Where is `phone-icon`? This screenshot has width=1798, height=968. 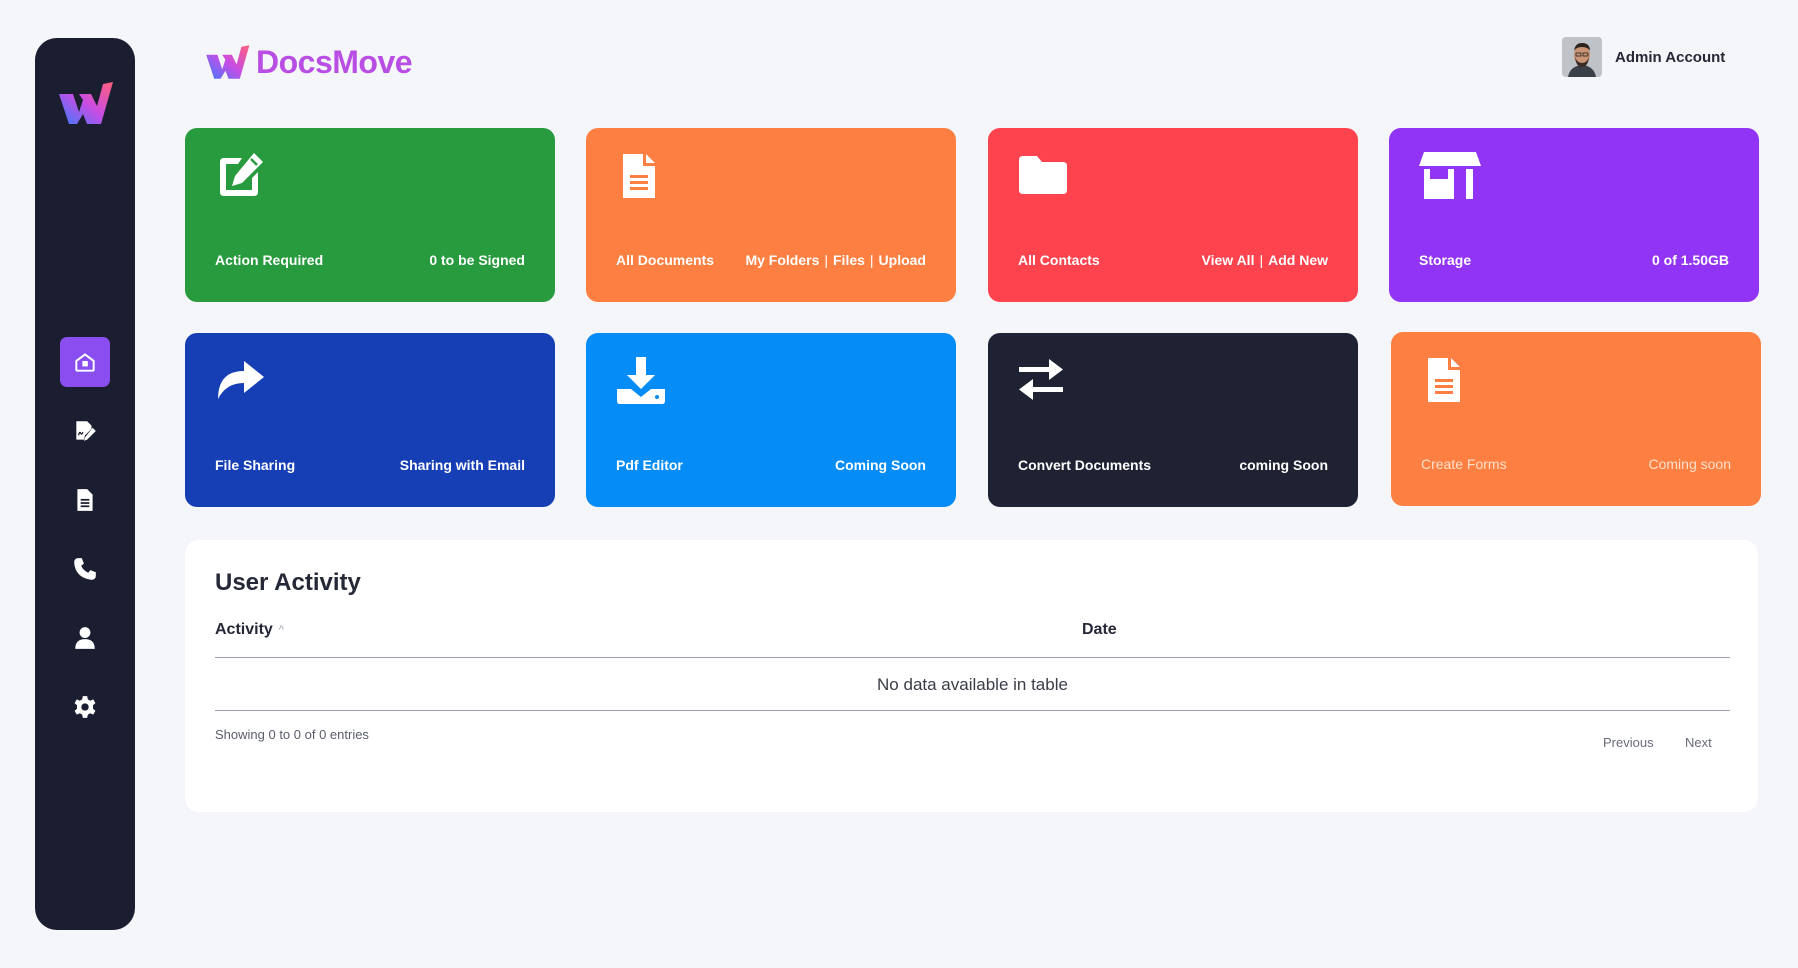
phone-icon is located at coordinates (85, 569).